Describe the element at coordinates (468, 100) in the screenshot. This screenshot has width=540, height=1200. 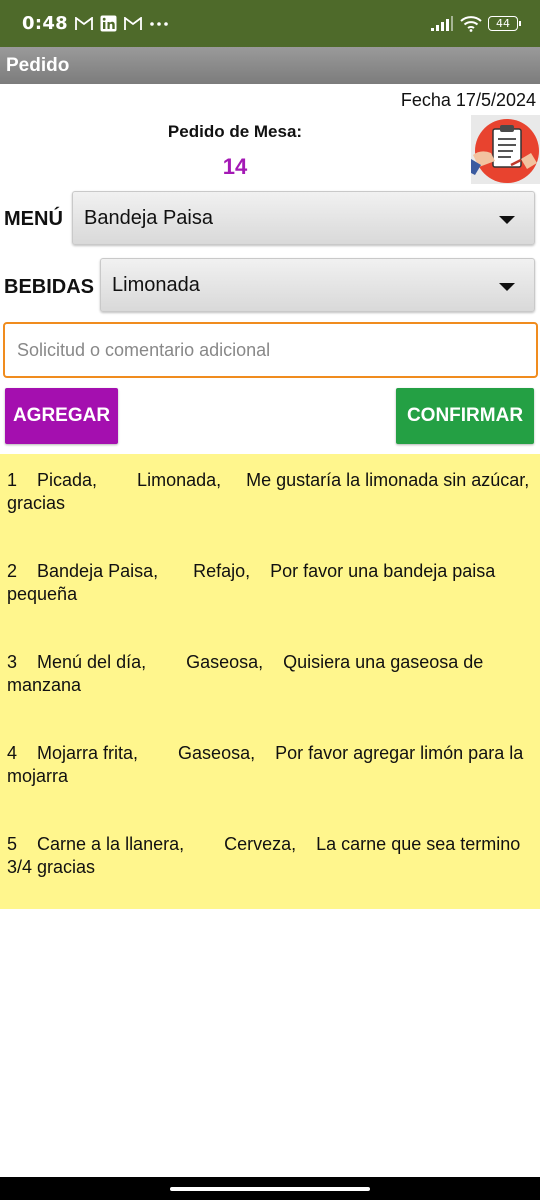
I see `order-date: Fecha 17/5/2024` at that location.